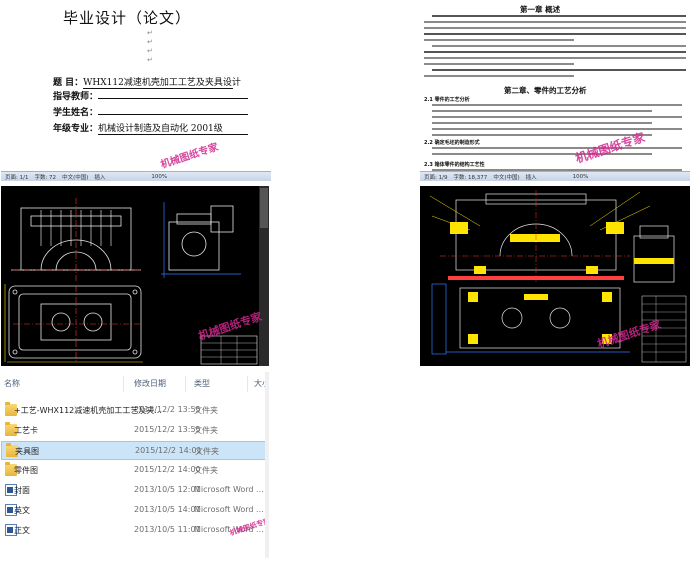  What do you see at coordinates (76, 97) in the screenshot?
I see `advisor-label: 指导教师：` at bounding box center [76, 97].